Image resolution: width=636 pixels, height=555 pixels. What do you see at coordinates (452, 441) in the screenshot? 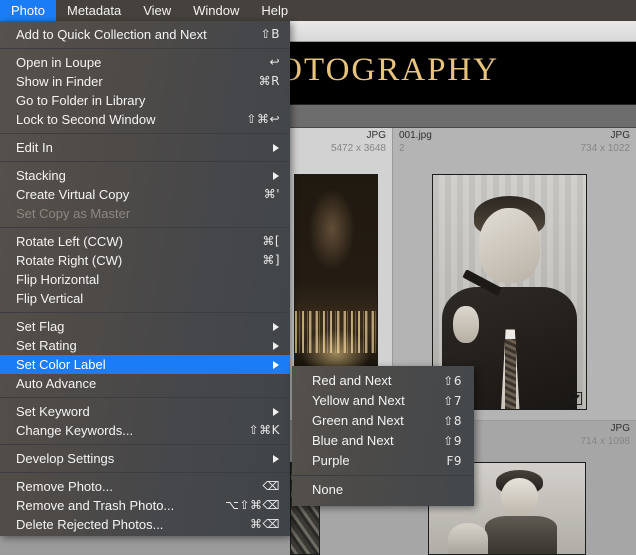
I see `menu-item-shortcut: ⇧9` at bounding box center [452, 441].